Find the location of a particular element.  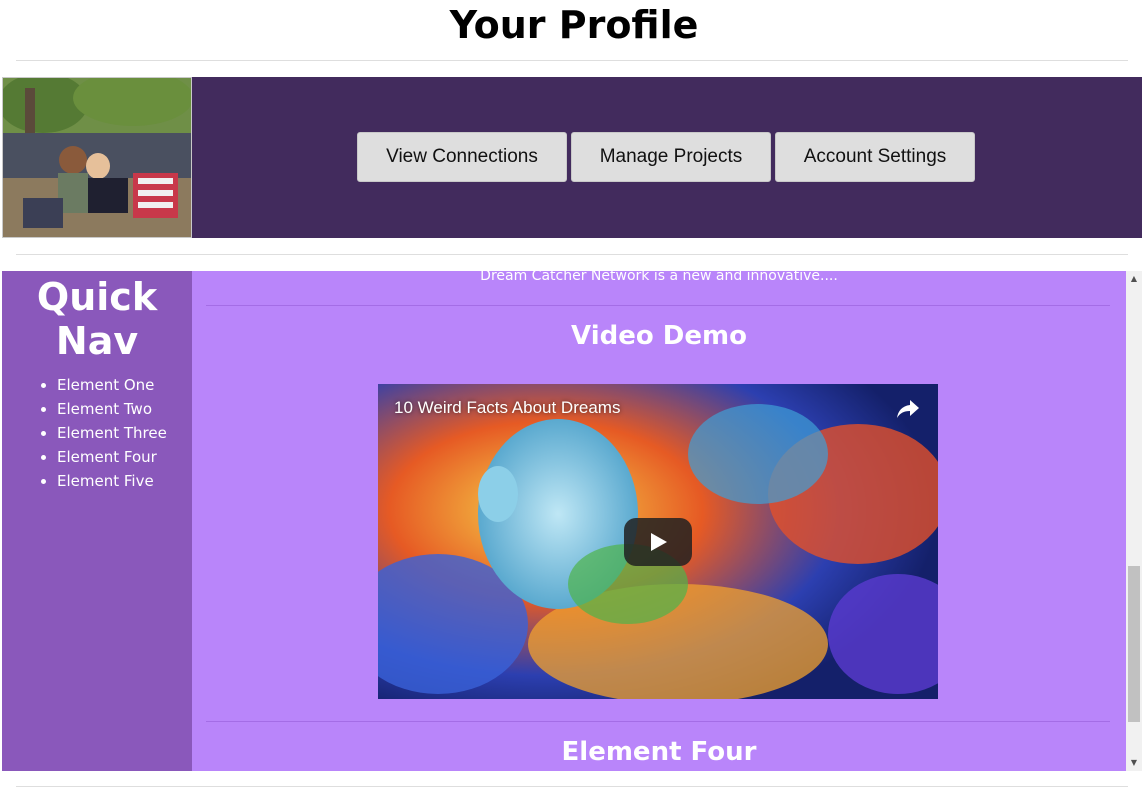

view-connections-button: View Connections is located at coordinates (462, 157).